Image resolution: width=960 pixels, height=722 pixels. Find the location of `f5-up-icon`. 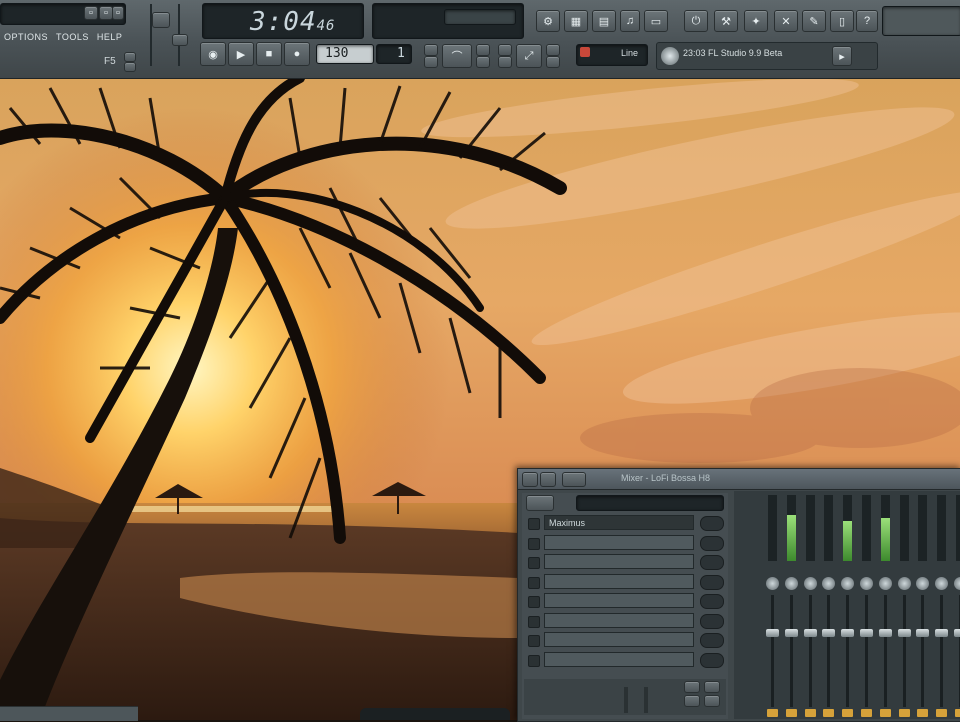

f5-up-icon is located at coordinates (130, 57).